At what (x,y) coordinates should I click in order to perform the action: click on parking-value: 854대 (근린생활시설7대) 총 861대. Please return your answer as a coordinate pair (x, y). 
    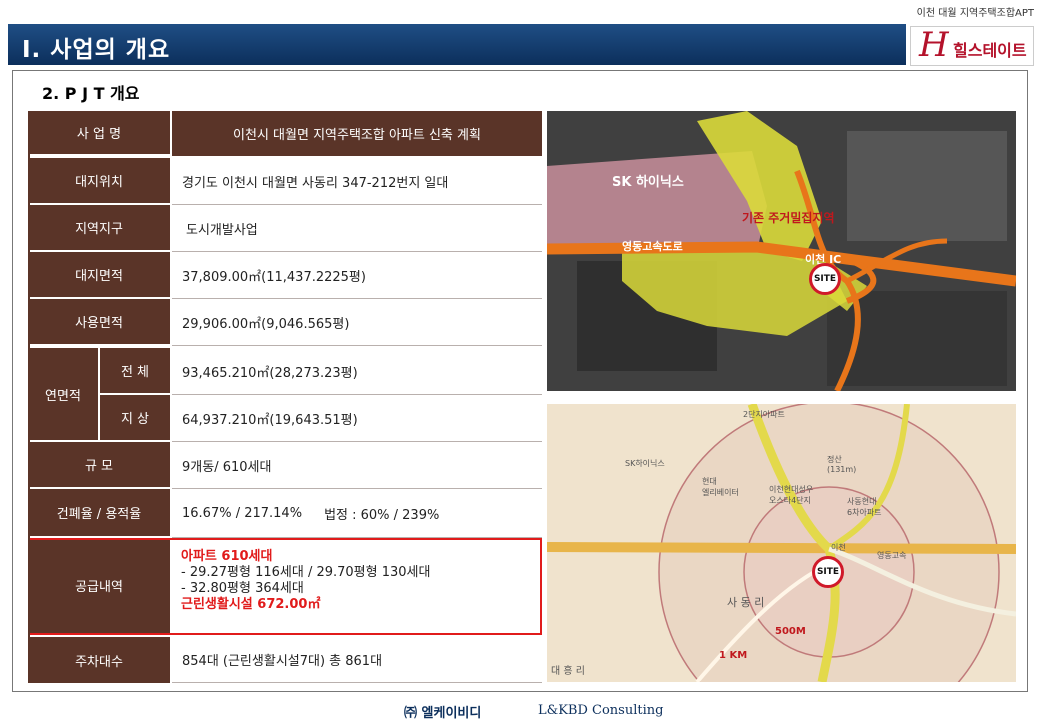
    Looking at the image, I should click on (357, 660).